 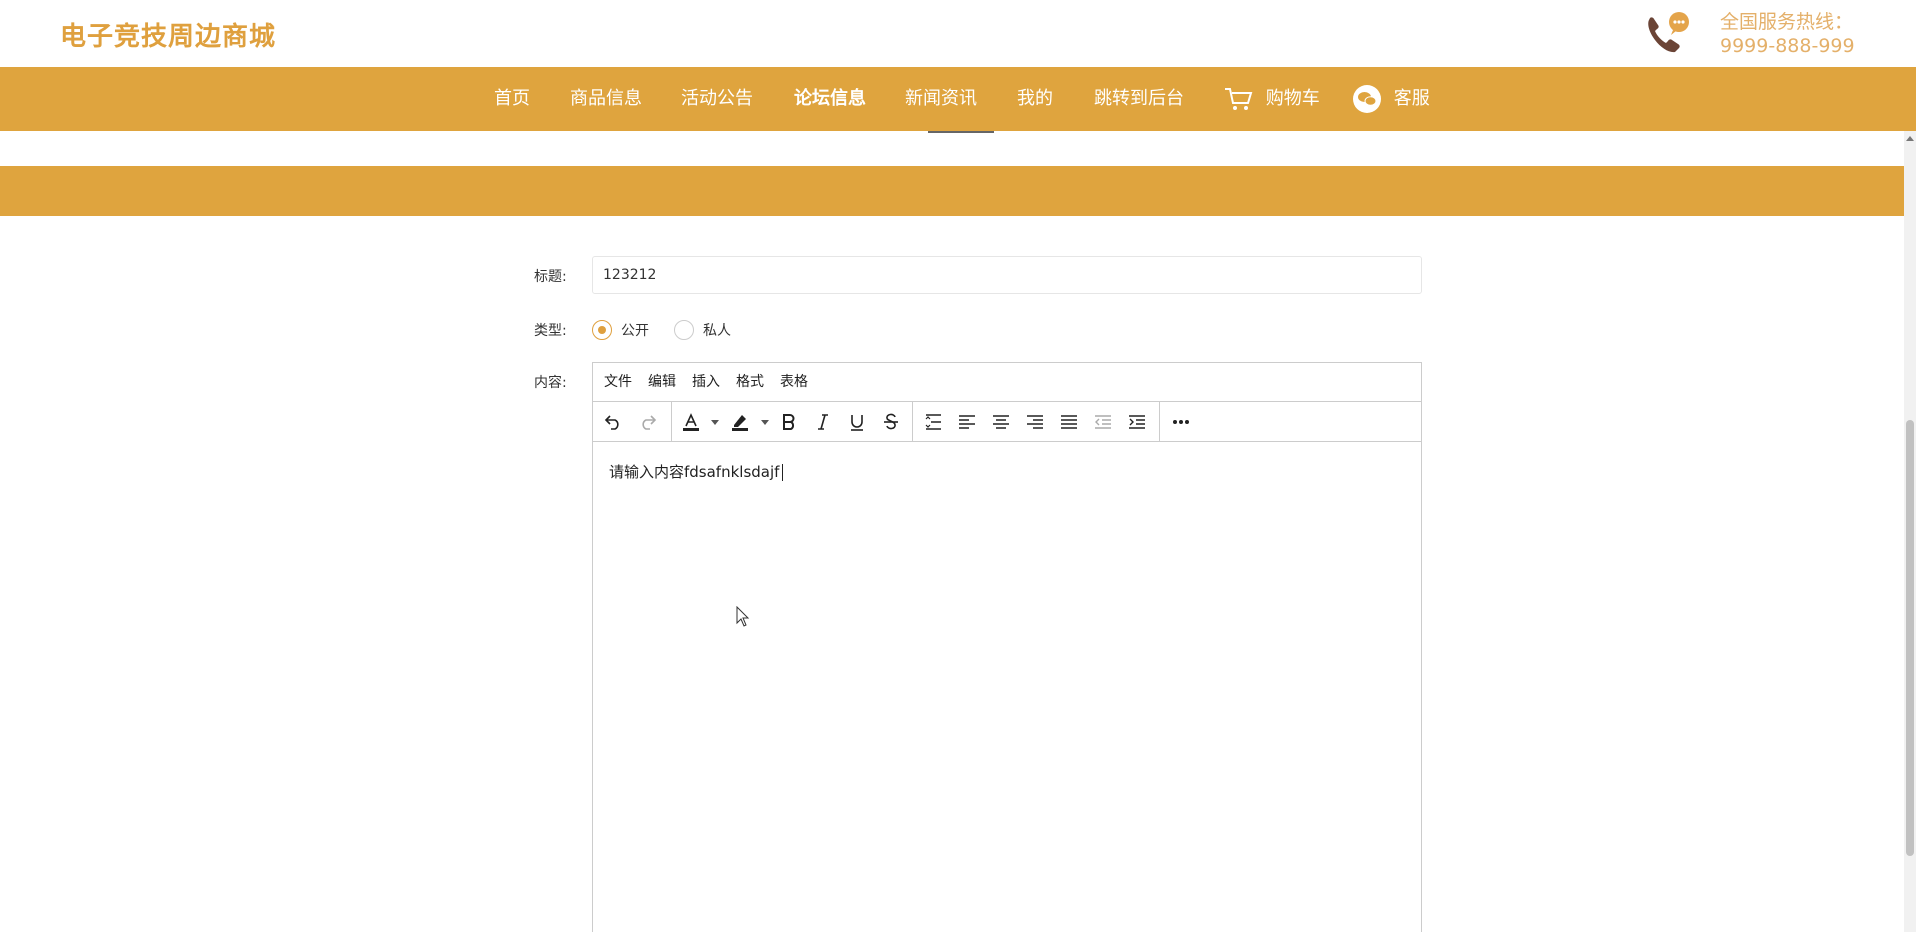 I want to click on menu-file: 文件, so click(x=618, y=382).